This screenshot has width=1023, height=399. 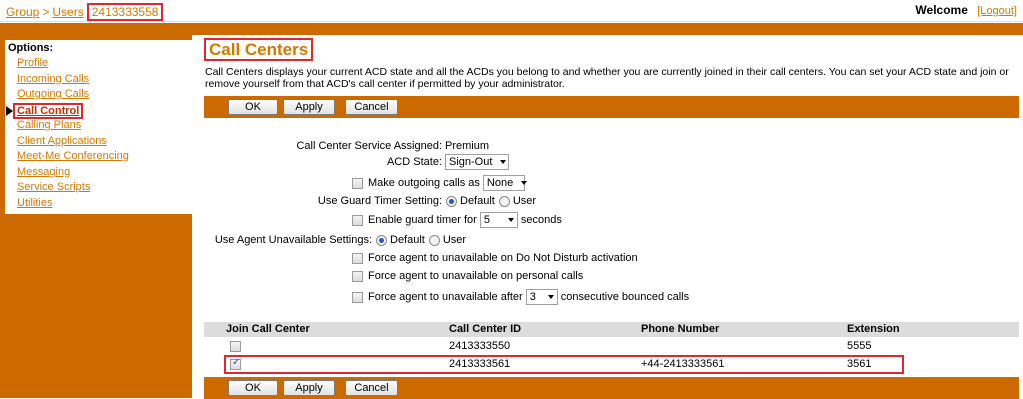 What do you see at coordinates (369, 146) in the screenshot?
I see `service-assigned-label: Call Center Service Assigned:` at bounding box center [369, 146].